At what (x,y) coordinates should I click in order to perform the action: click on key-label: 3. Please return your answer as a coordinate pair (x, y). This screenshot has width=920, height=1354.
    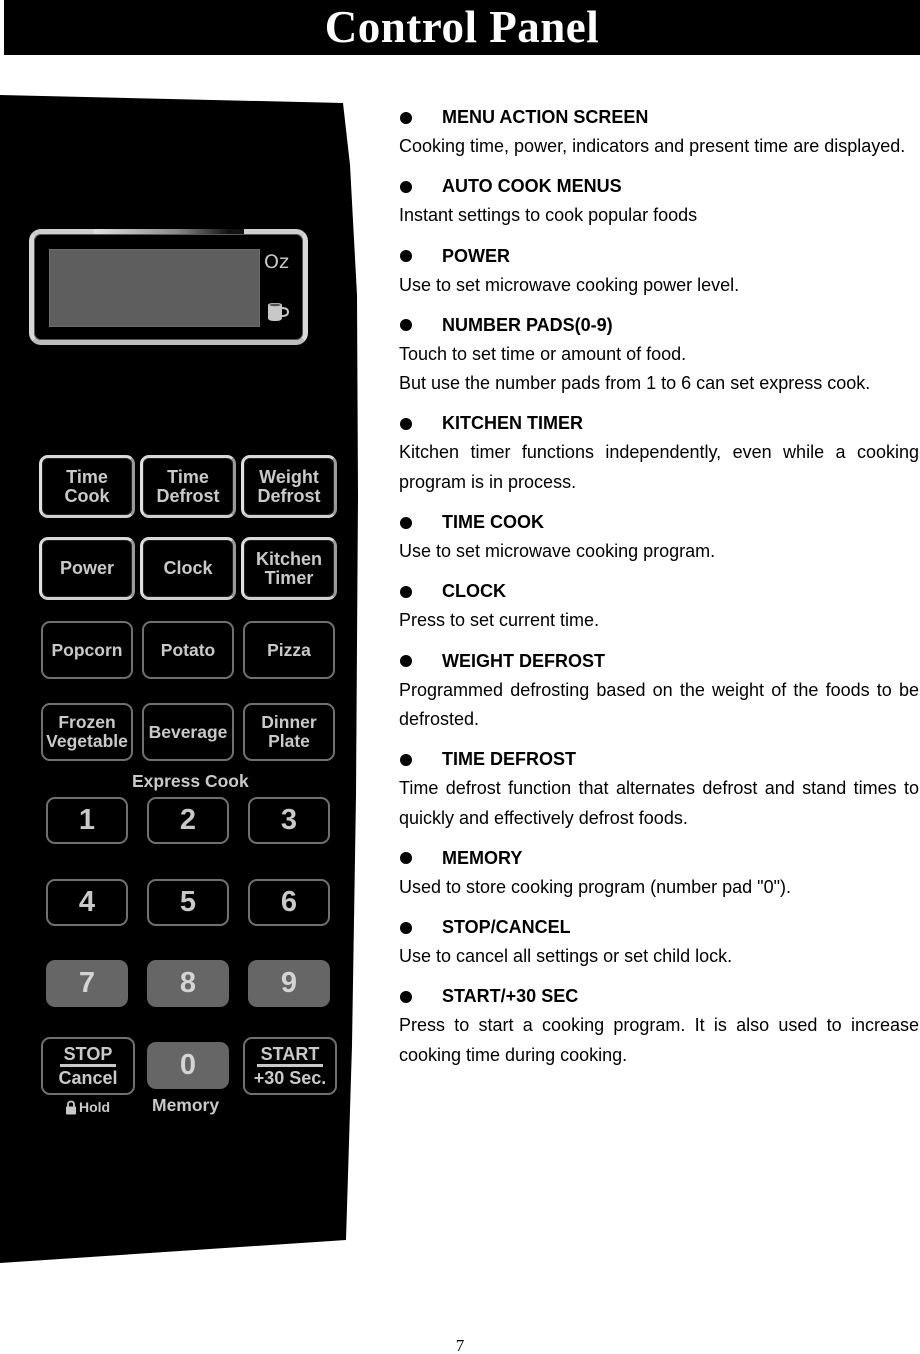
    Looking at the image, I should click on (289, 820).